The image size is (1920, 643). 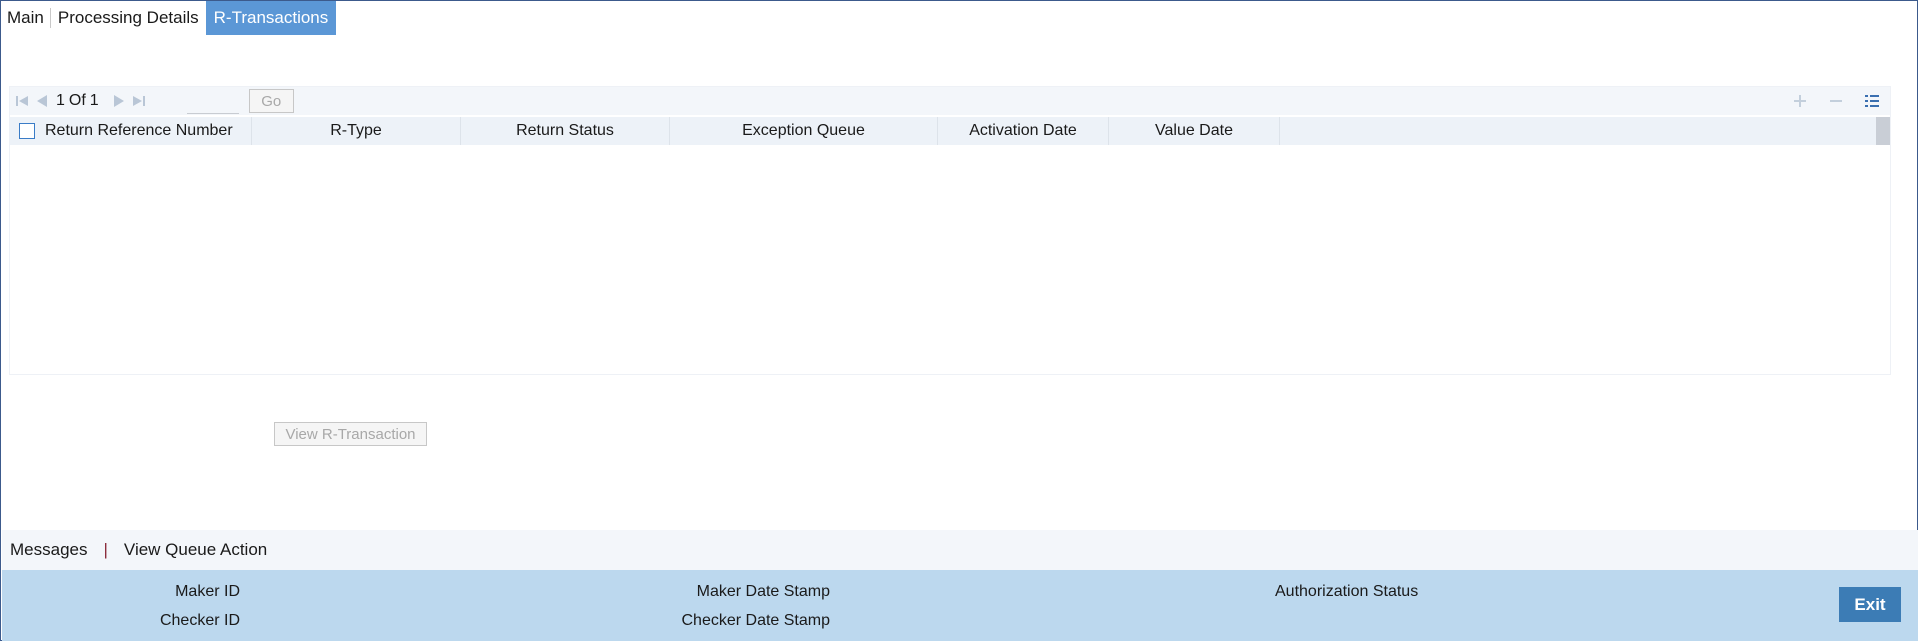 What do you see at coordinates (26, 18) in the screenshot?
I see `tab-main: Main` at bounding box center [26, 18].